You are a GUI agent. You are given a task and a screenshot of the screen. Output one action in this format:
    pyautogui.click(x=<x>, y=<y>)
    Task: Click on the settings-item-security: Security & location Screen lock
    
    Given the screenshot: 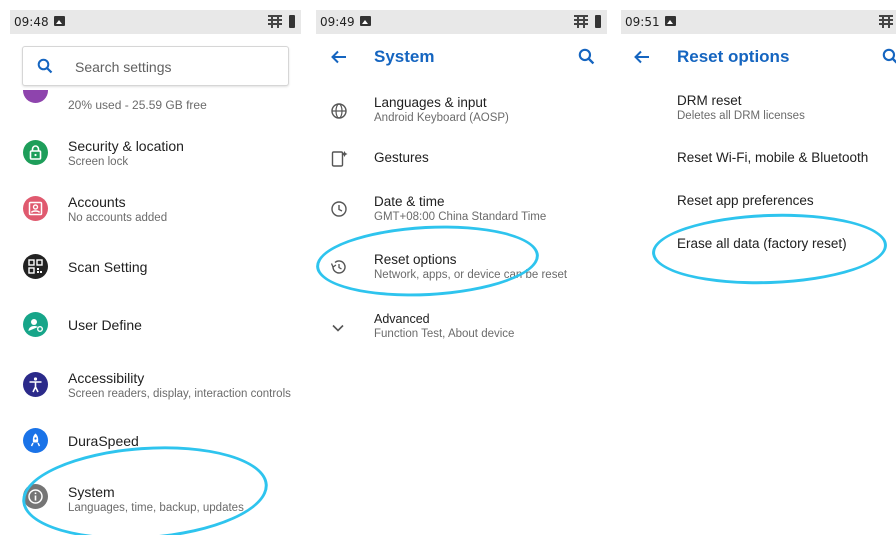 What is the action you would take?
    pyautogui.click(x=155, y=156)
    